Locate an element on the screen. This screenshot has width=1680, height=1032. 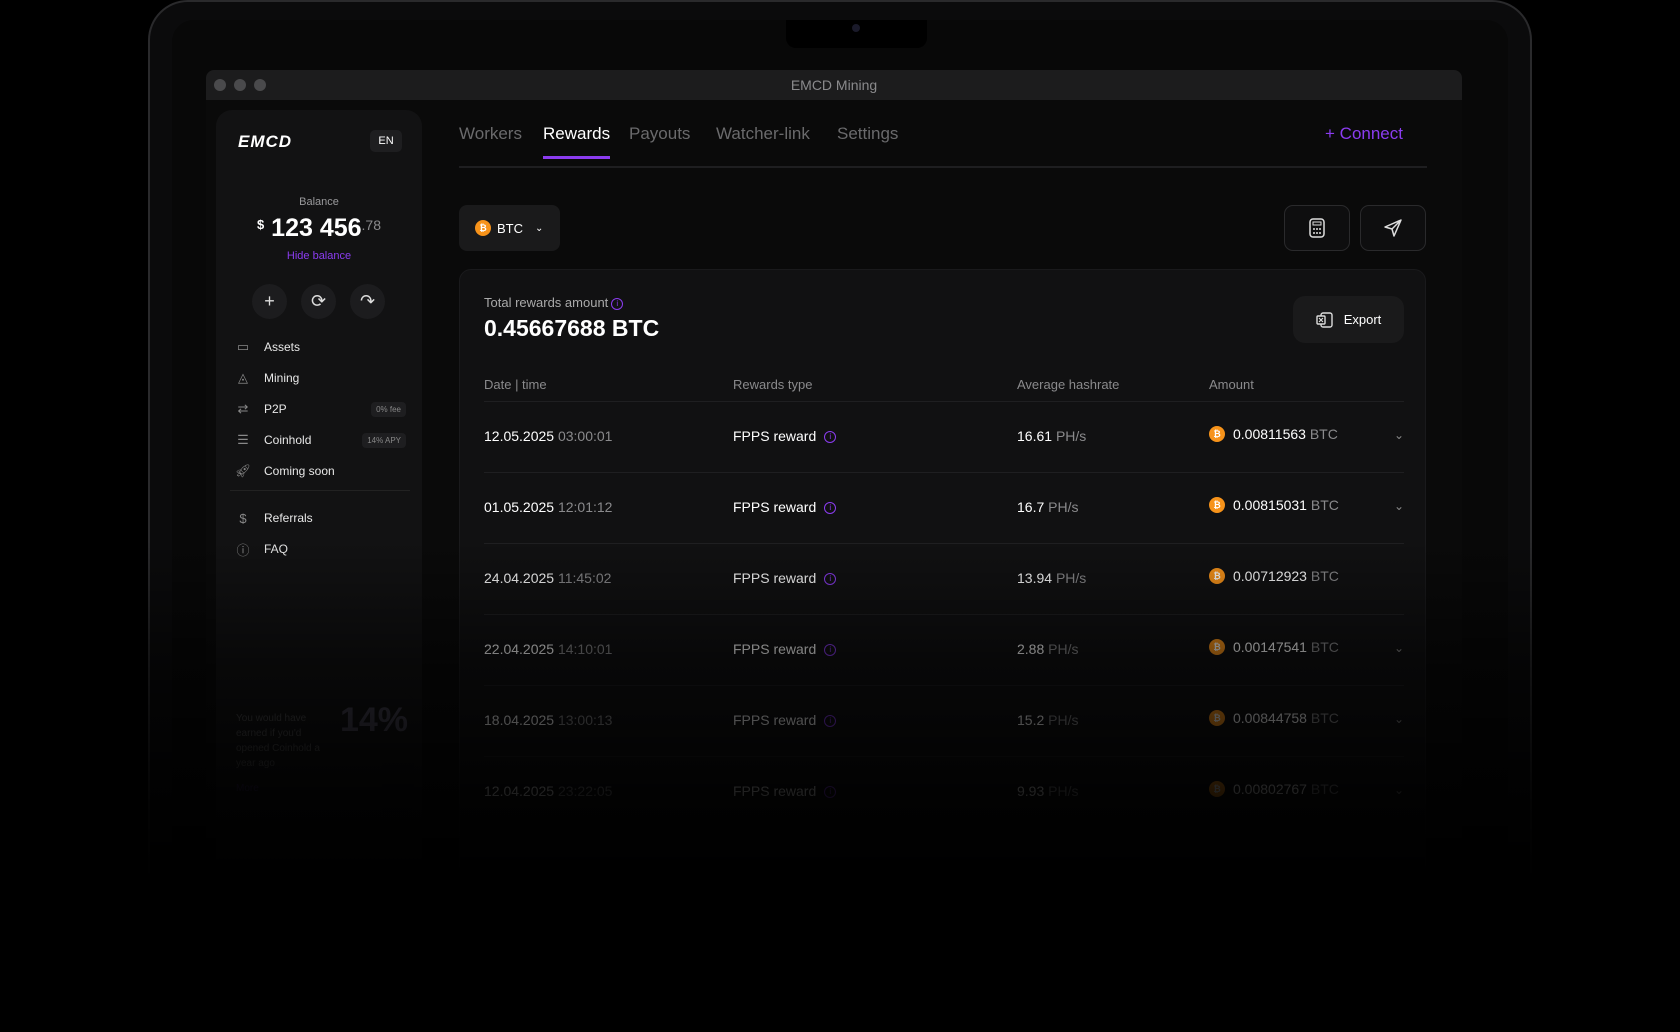
help-icon: ⓘ is located at coordinates (243, 550).